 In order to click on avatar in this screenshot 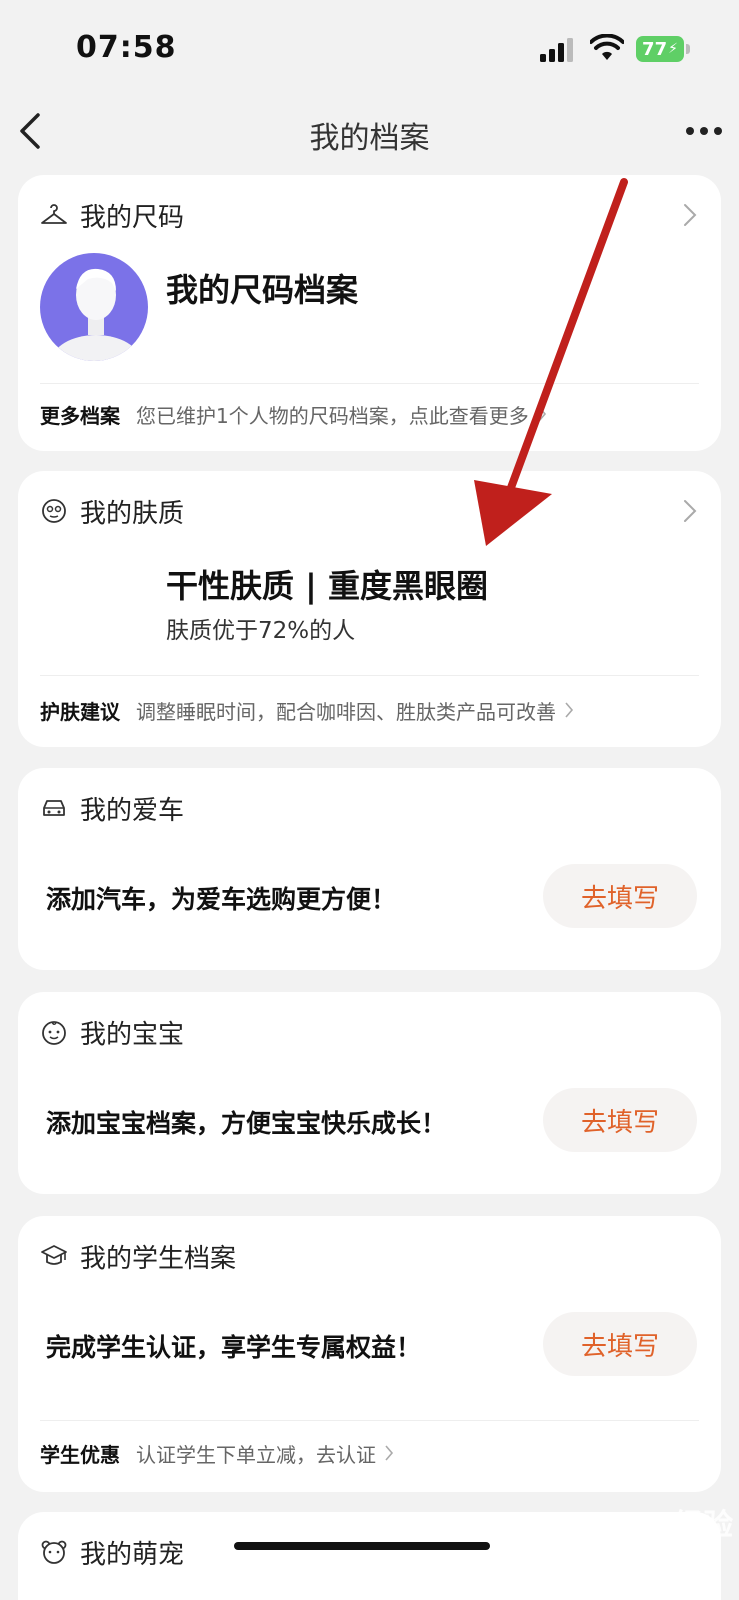, I will do `click(94, 307)`.